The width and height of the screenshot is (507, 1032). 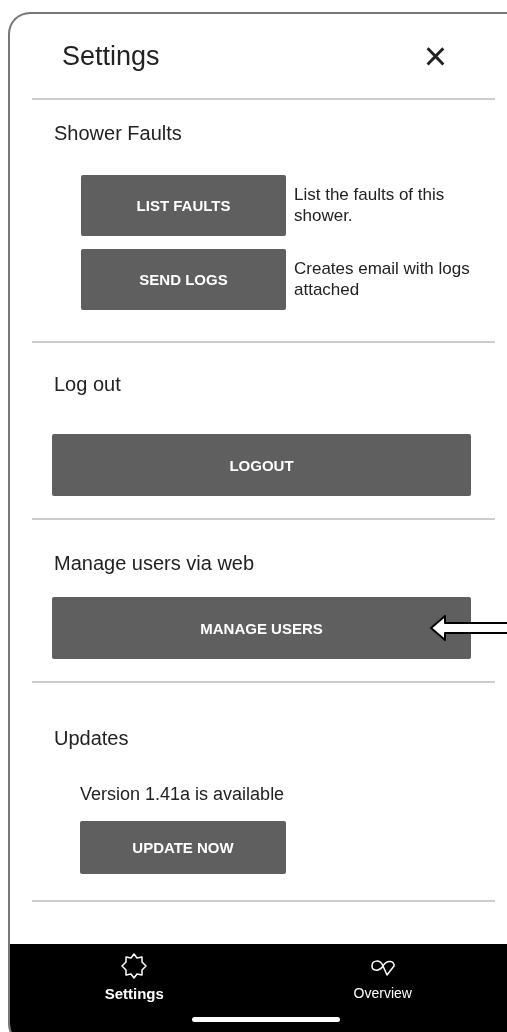 I want to click on nav-tab: Overview, so click(x=382, y=976).